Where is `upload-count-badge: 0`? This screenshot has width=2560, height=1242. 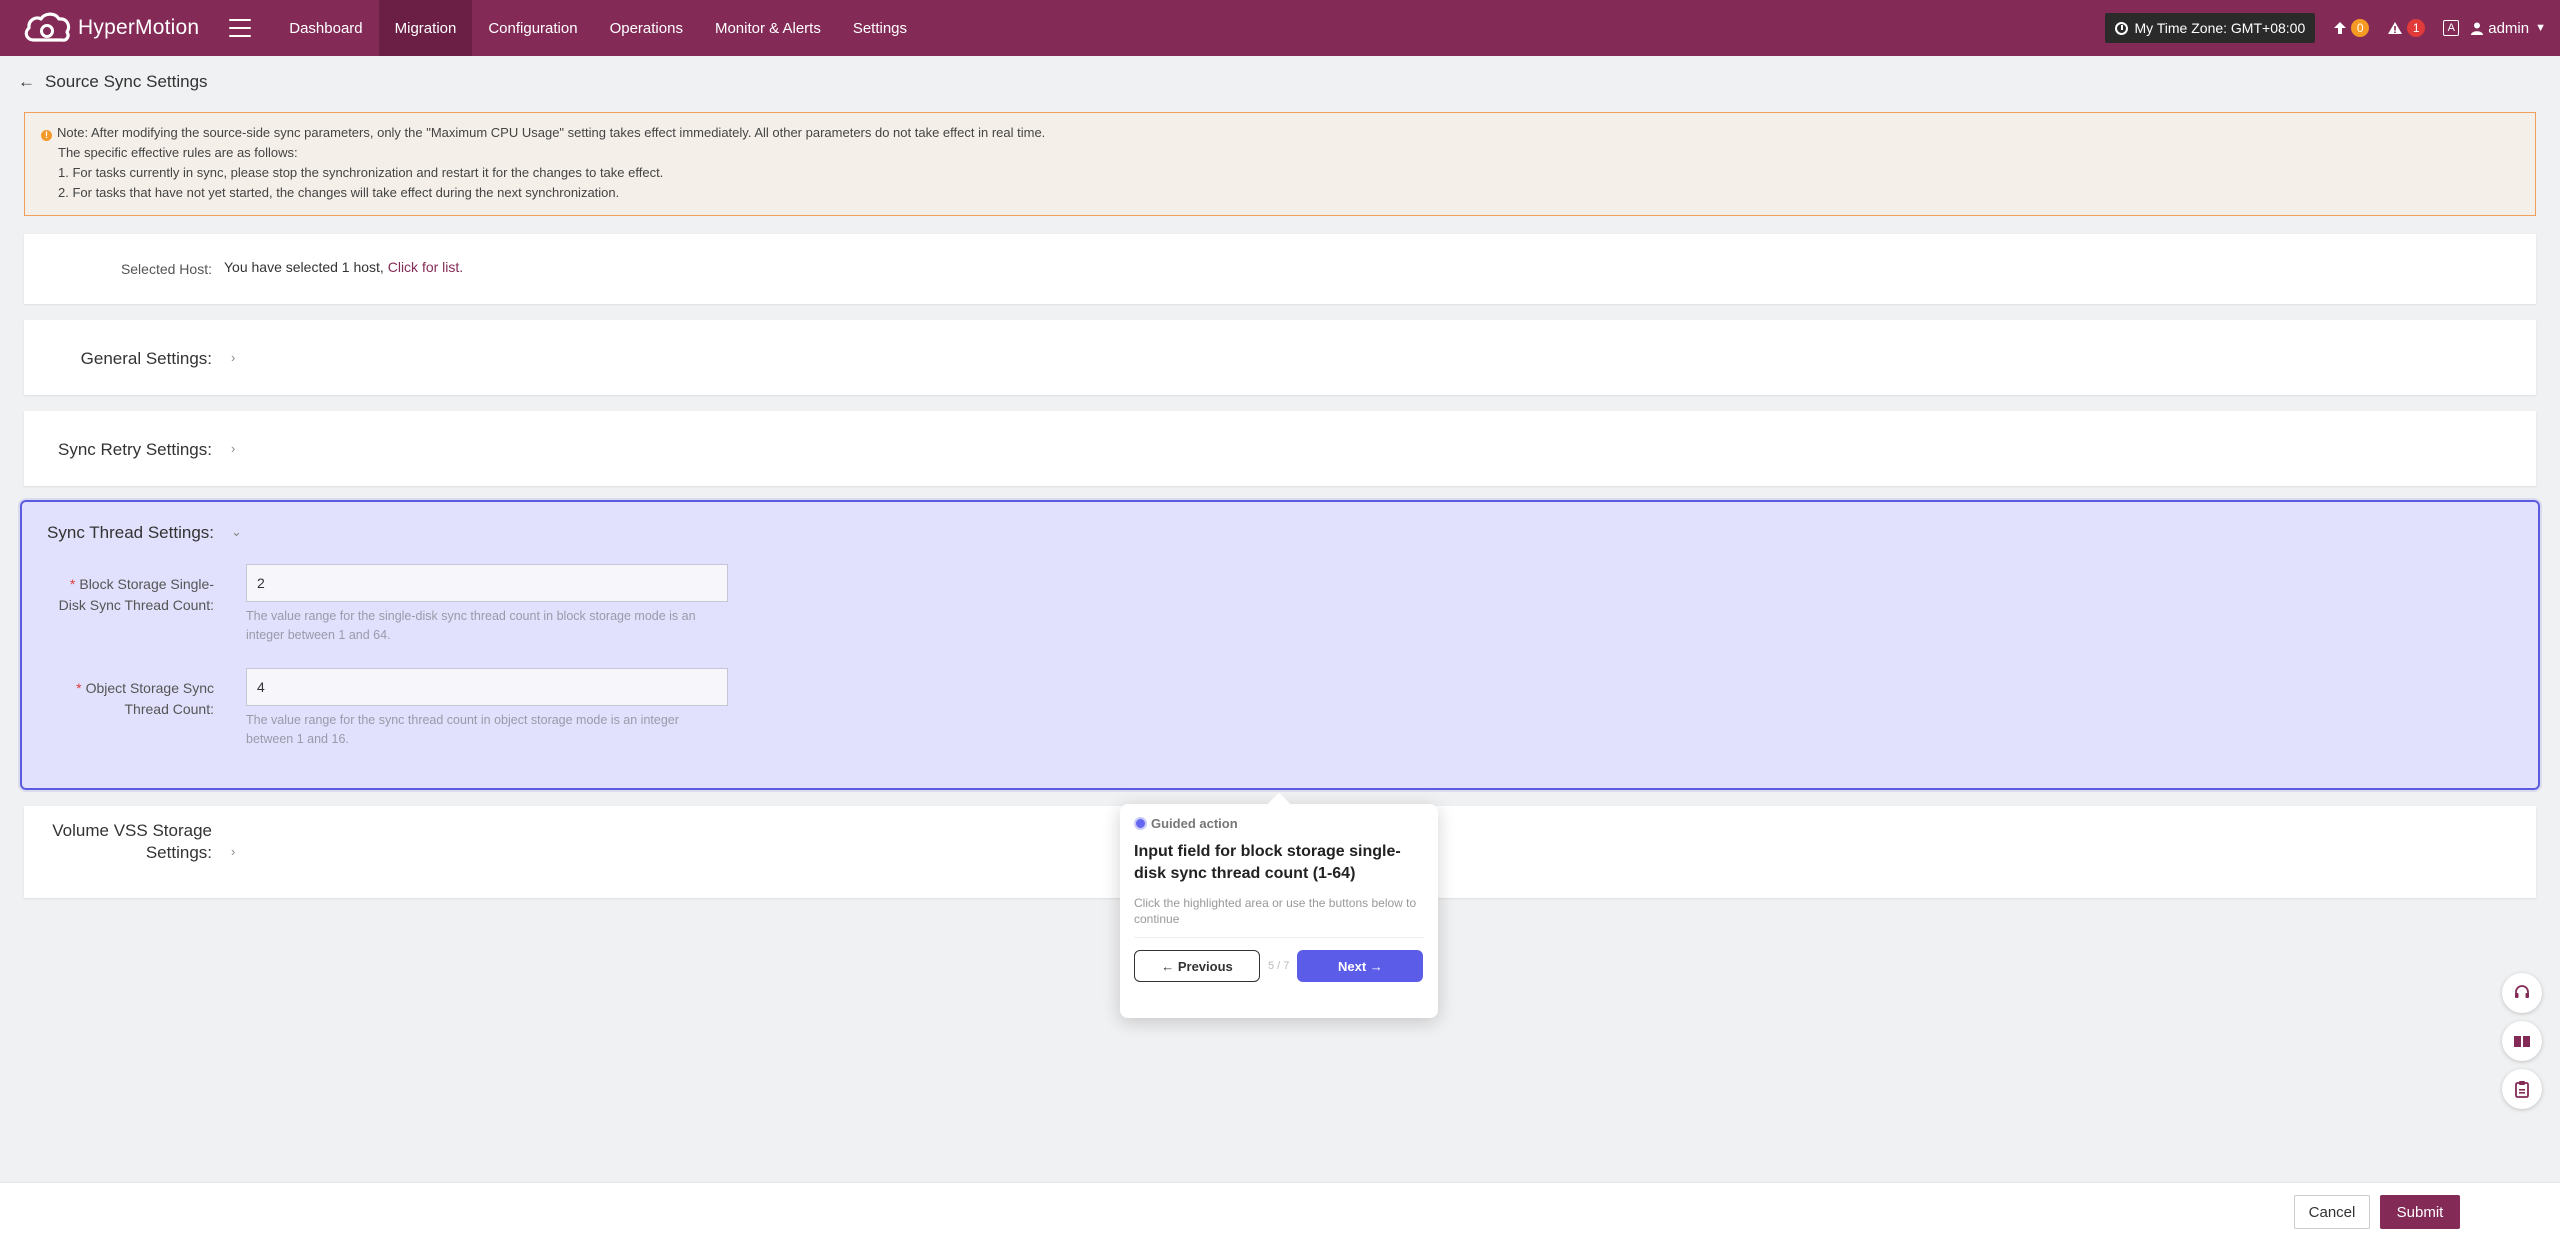 upload-count-badge: 0 is located at coordinates (2360, 28).